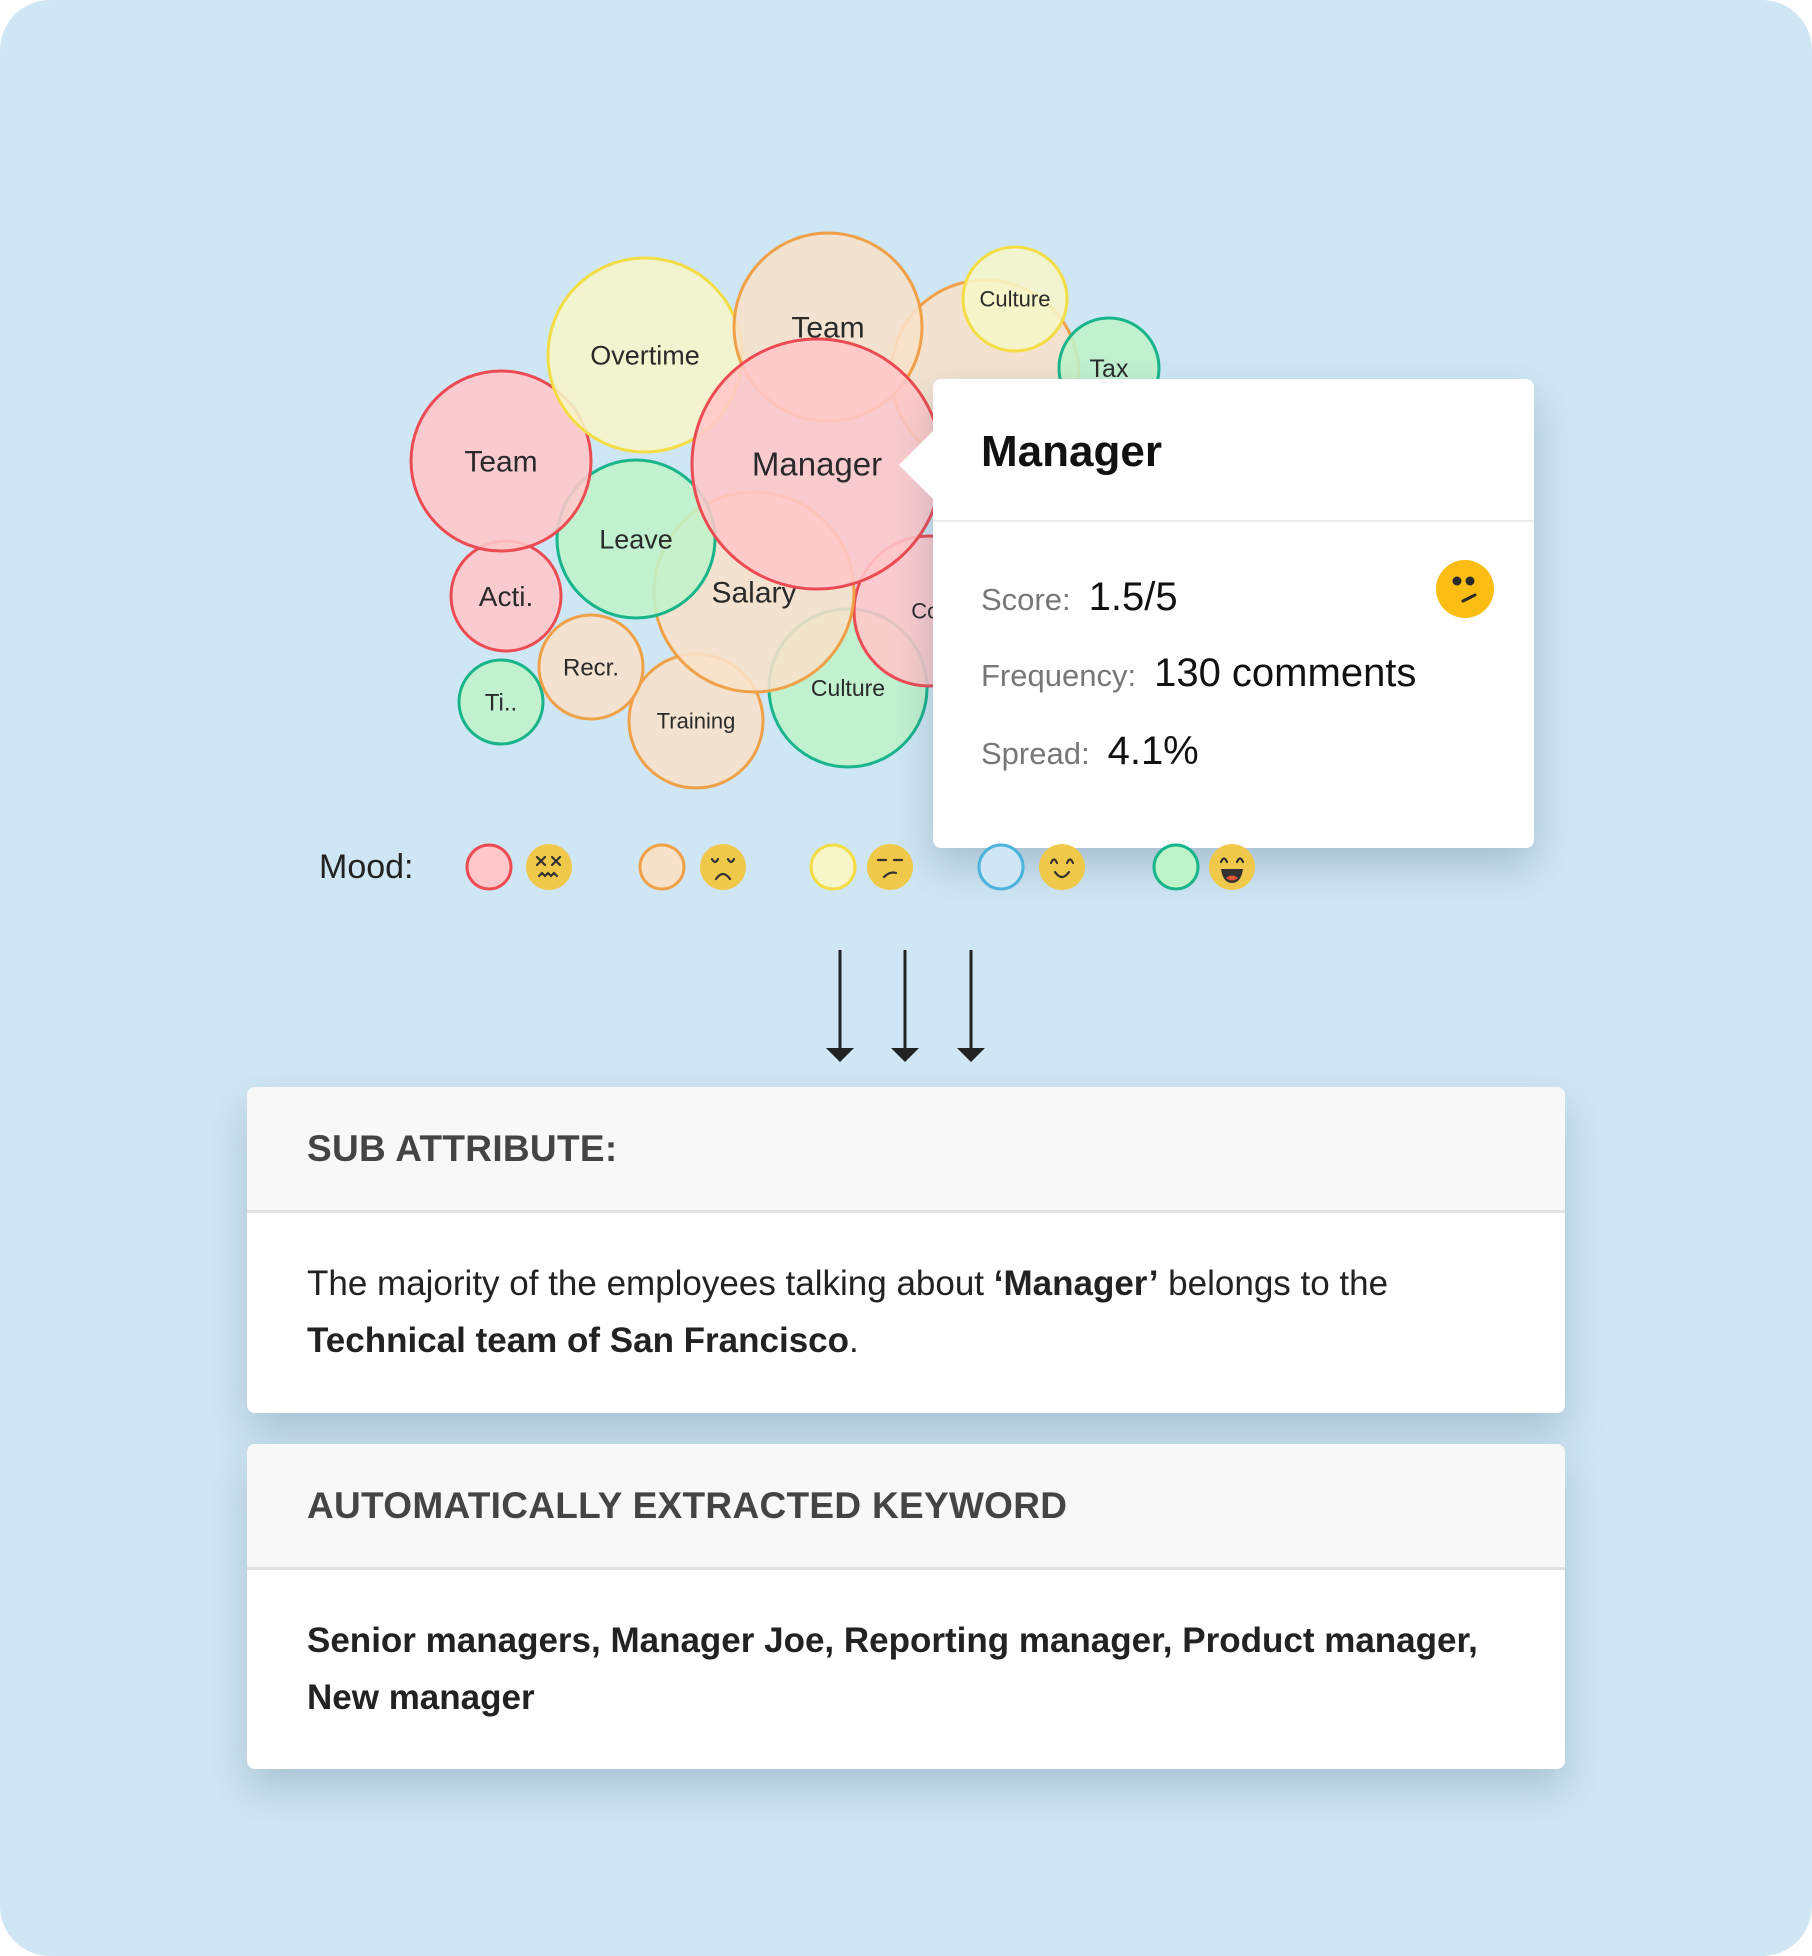  I want to click on keywords-header: AUTOMATICALLY EXTRACTED KEYWORD, so click(906, 1507).